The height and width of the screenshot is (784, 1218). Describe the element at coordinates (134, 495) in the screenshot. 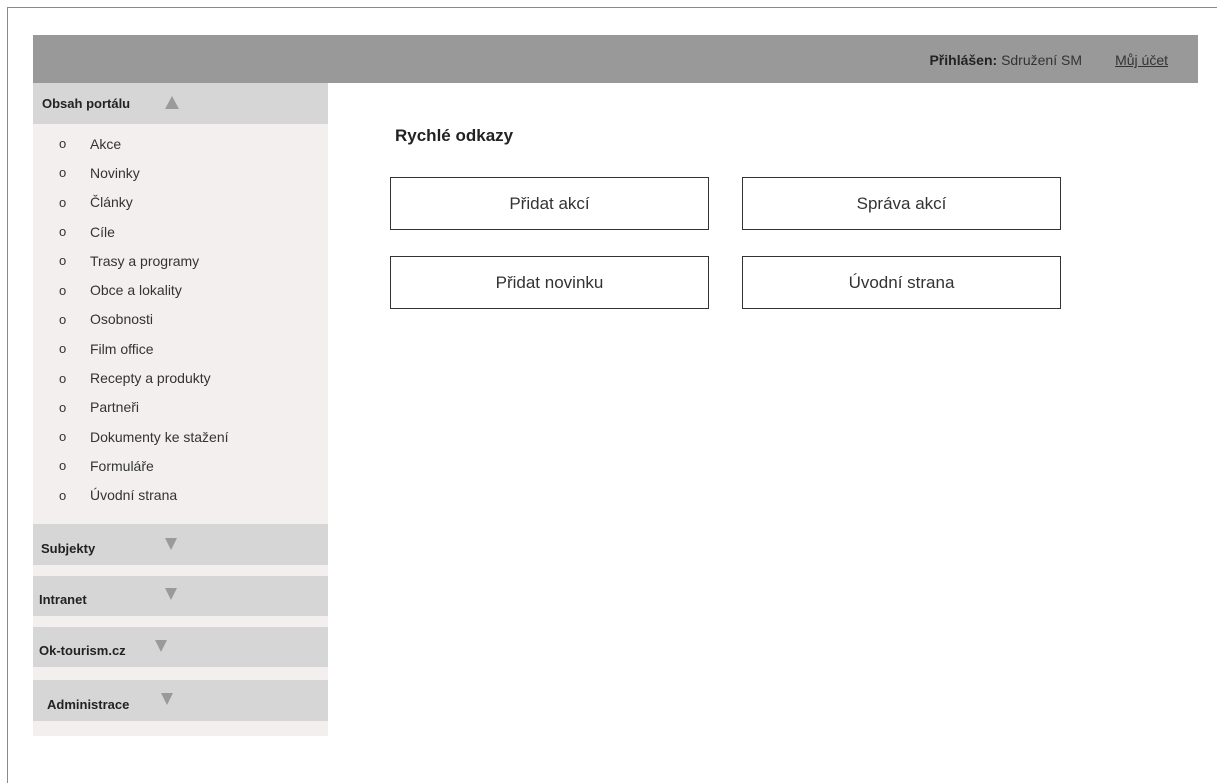

I see `nav-item-label: Úvodní strana` at that location.